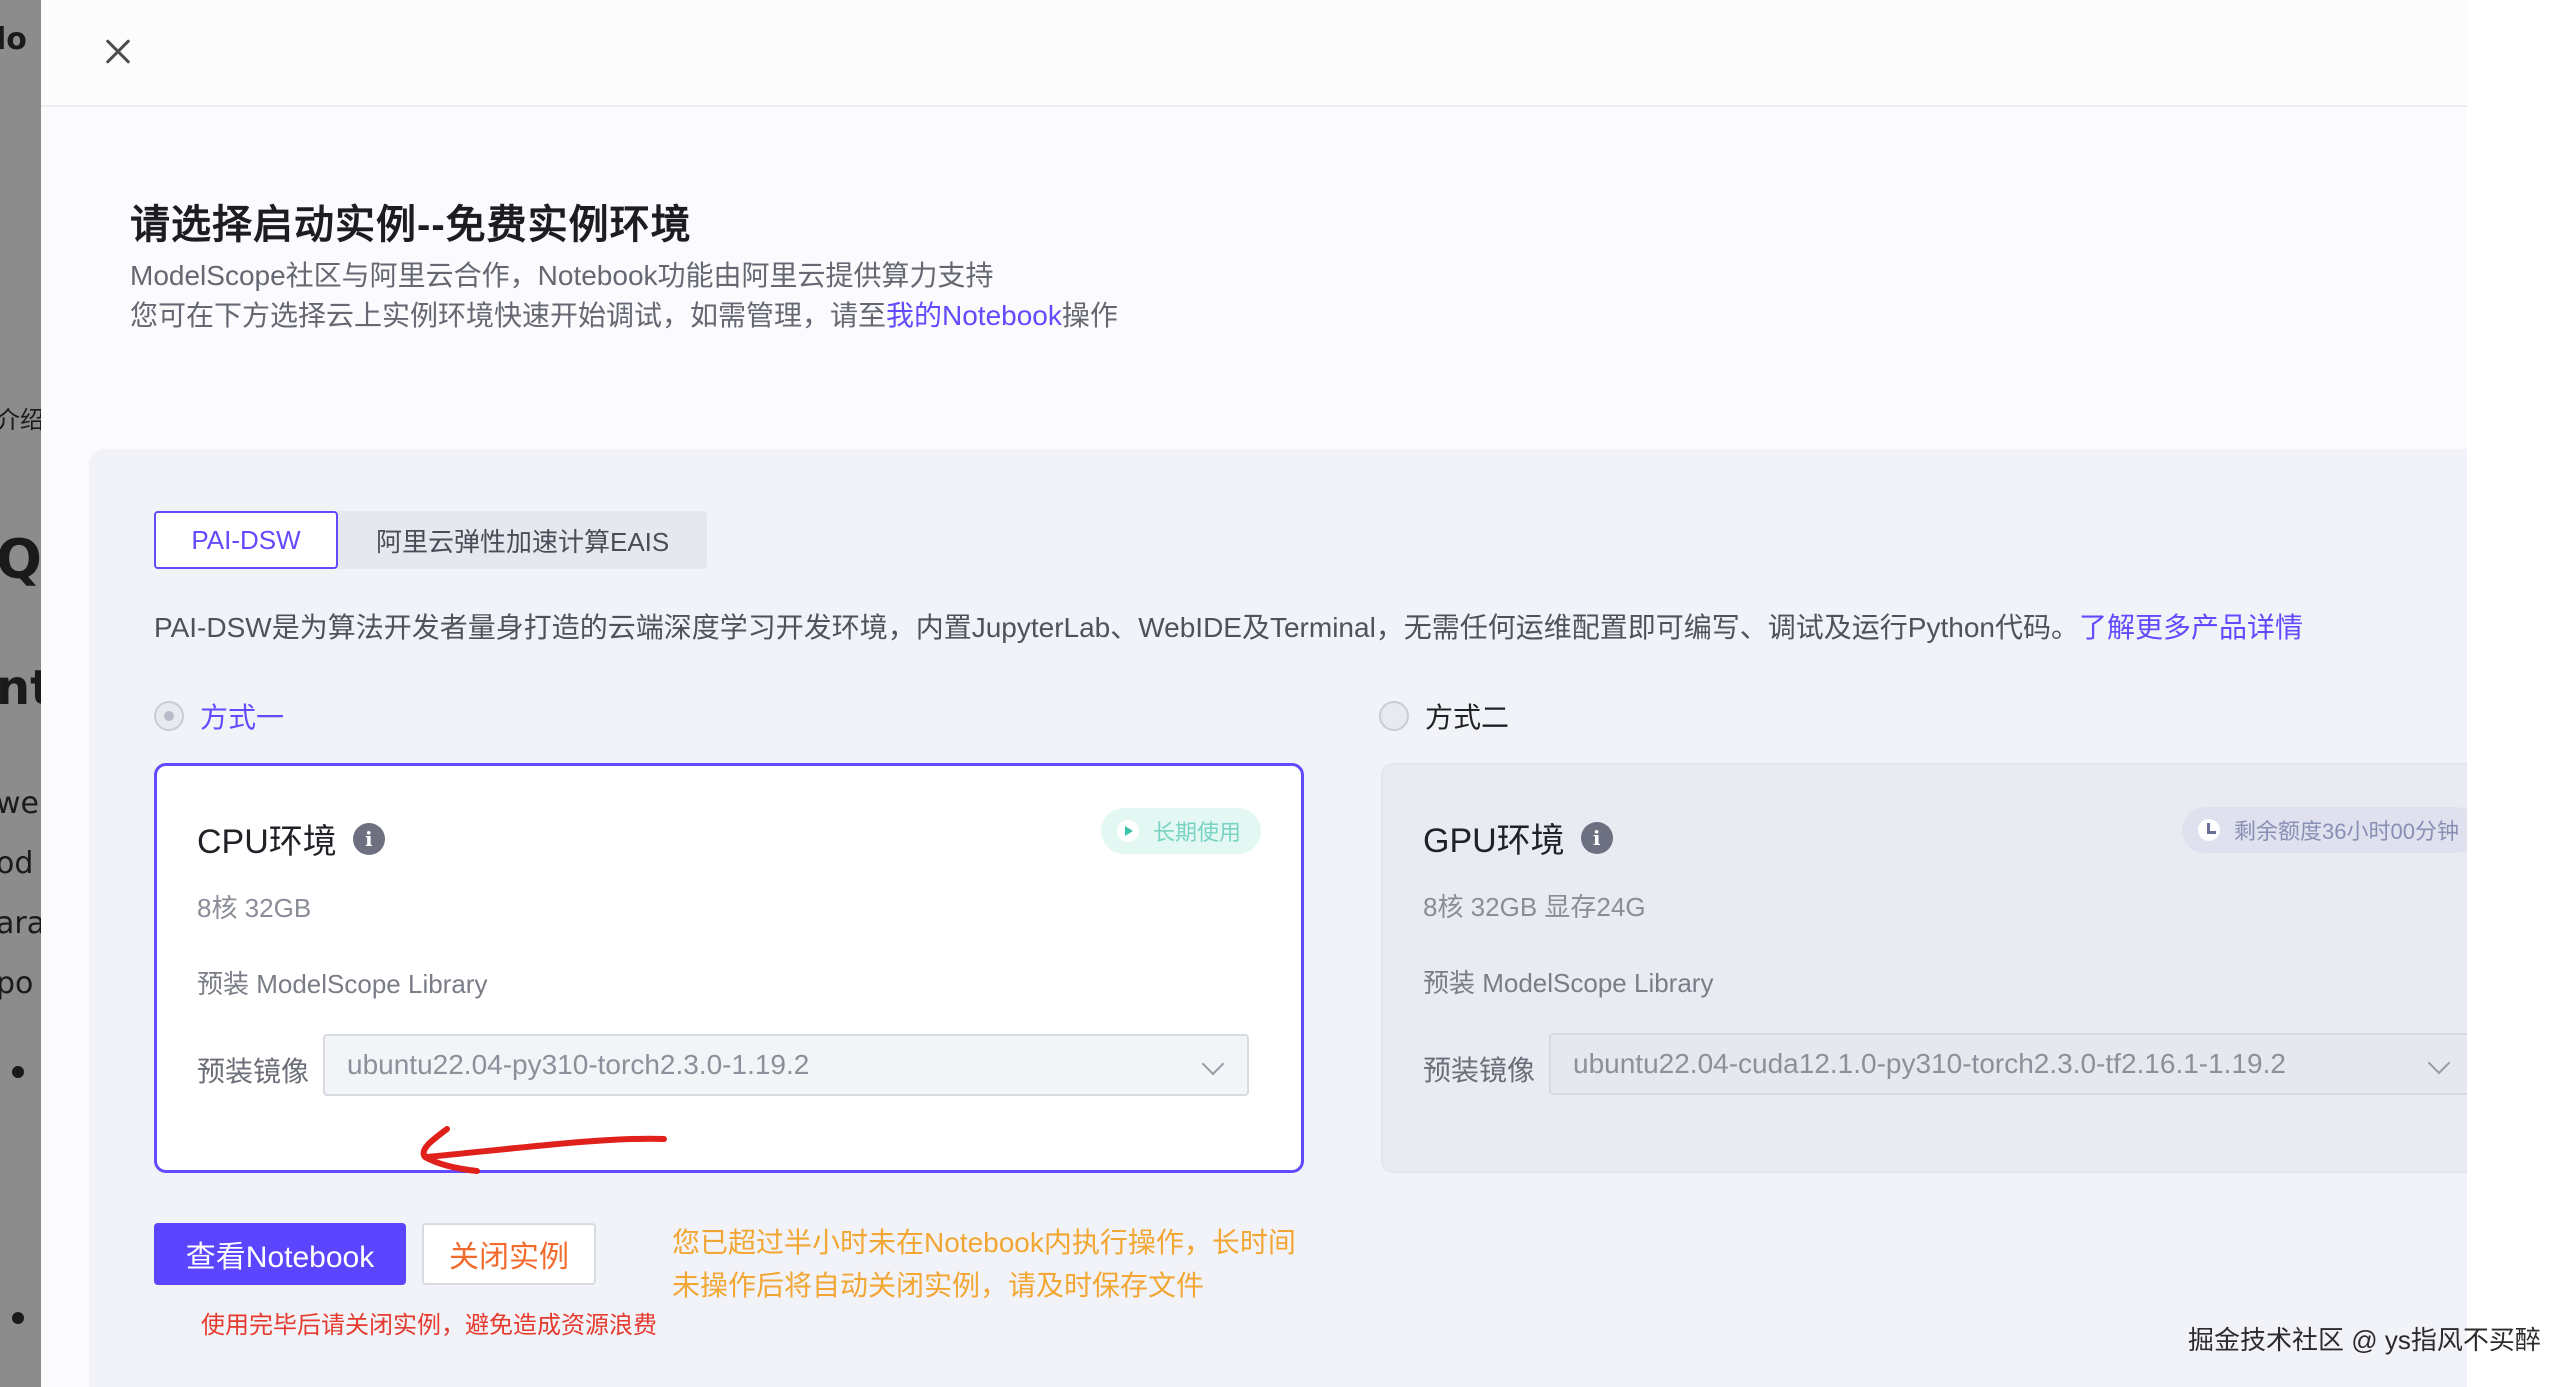  What do you see at coordinates (20, 559) in the screenshot?
I see `bg-fragment: Qw` at bounding box center [20, 559].